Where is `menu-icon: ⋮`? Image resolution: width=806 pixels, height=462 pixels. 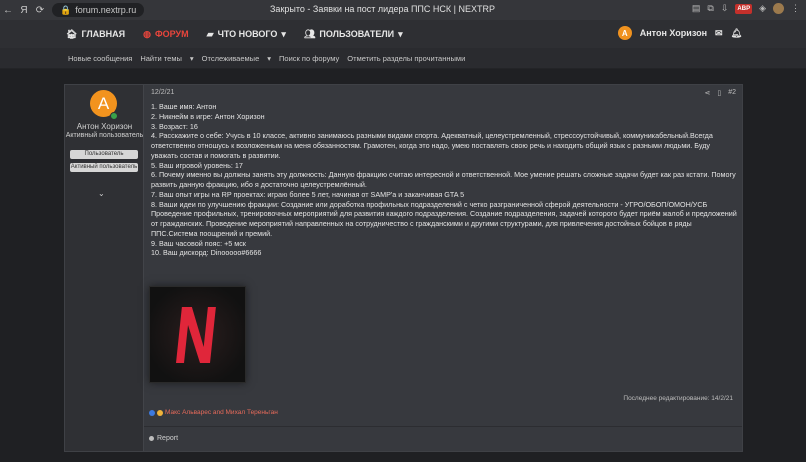 menu-icon: ⋮ is located at coordinates (795, 8).